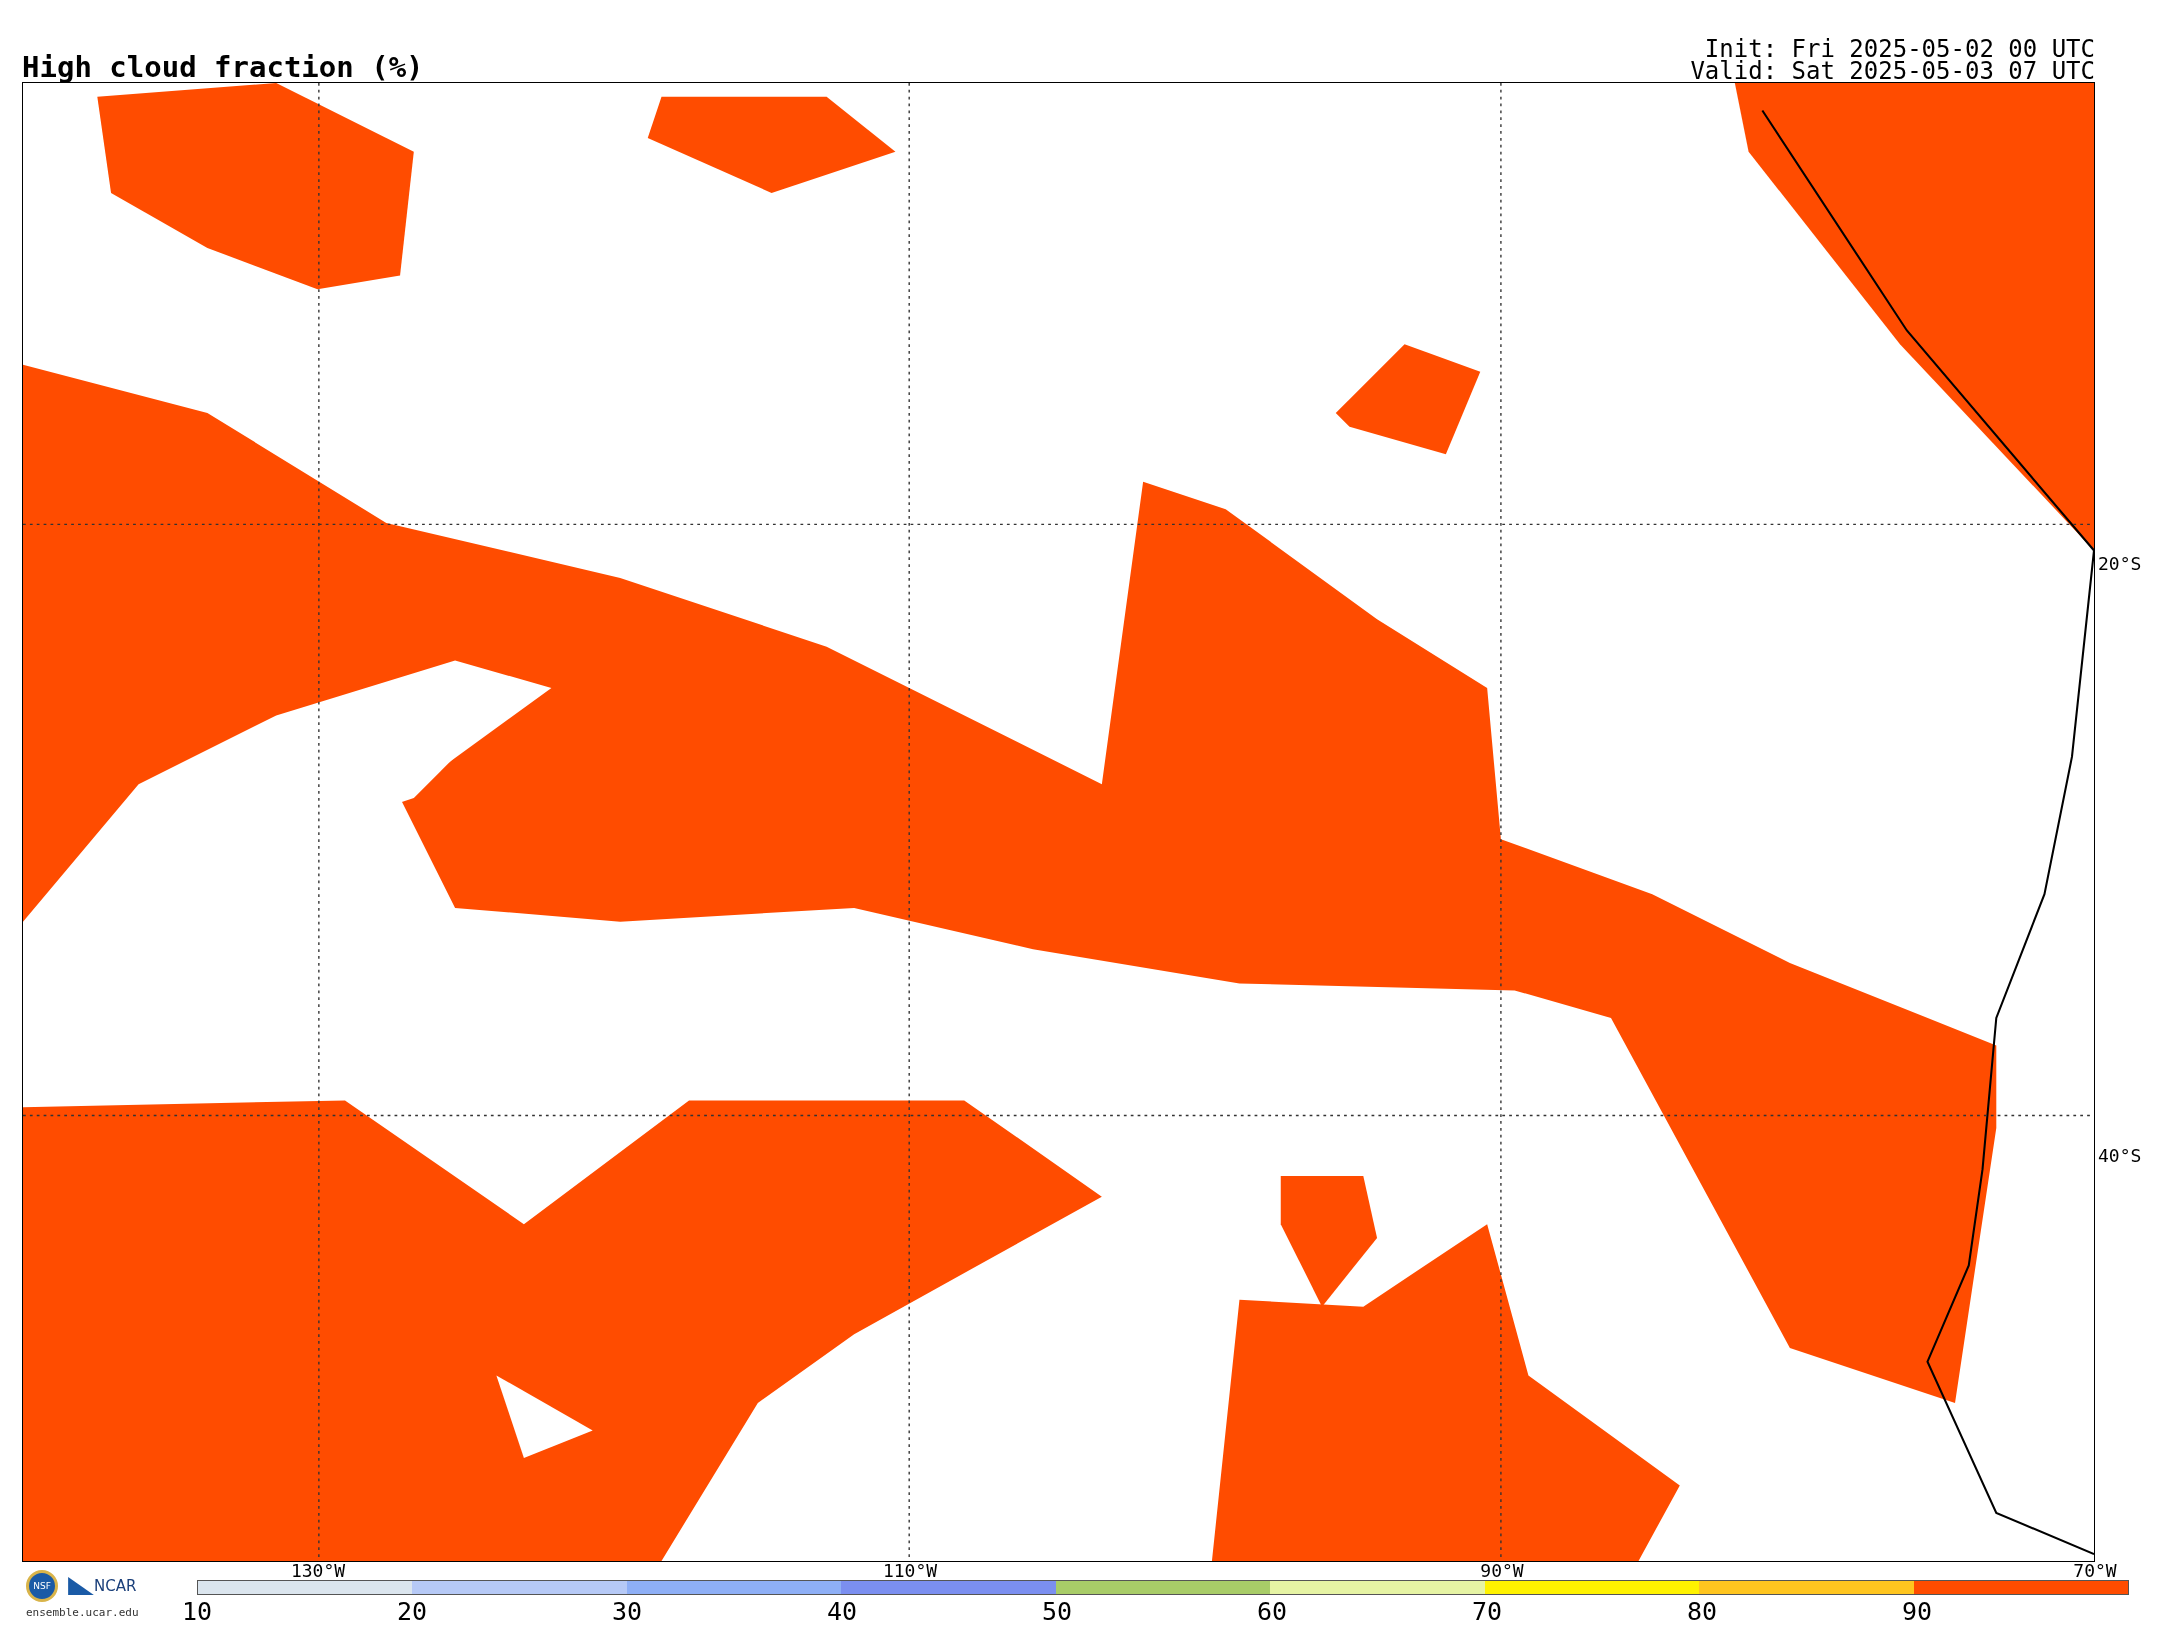 The image size is (2160, 1626). I want to click on ncar-logo: NCAR, so click(102, 1586).